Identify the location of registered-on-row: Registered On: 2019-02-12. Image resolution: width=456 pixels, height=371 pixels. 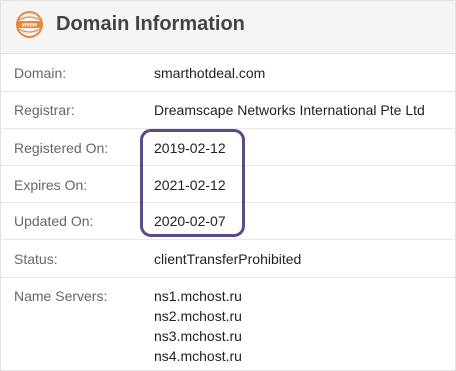
(228, 147).